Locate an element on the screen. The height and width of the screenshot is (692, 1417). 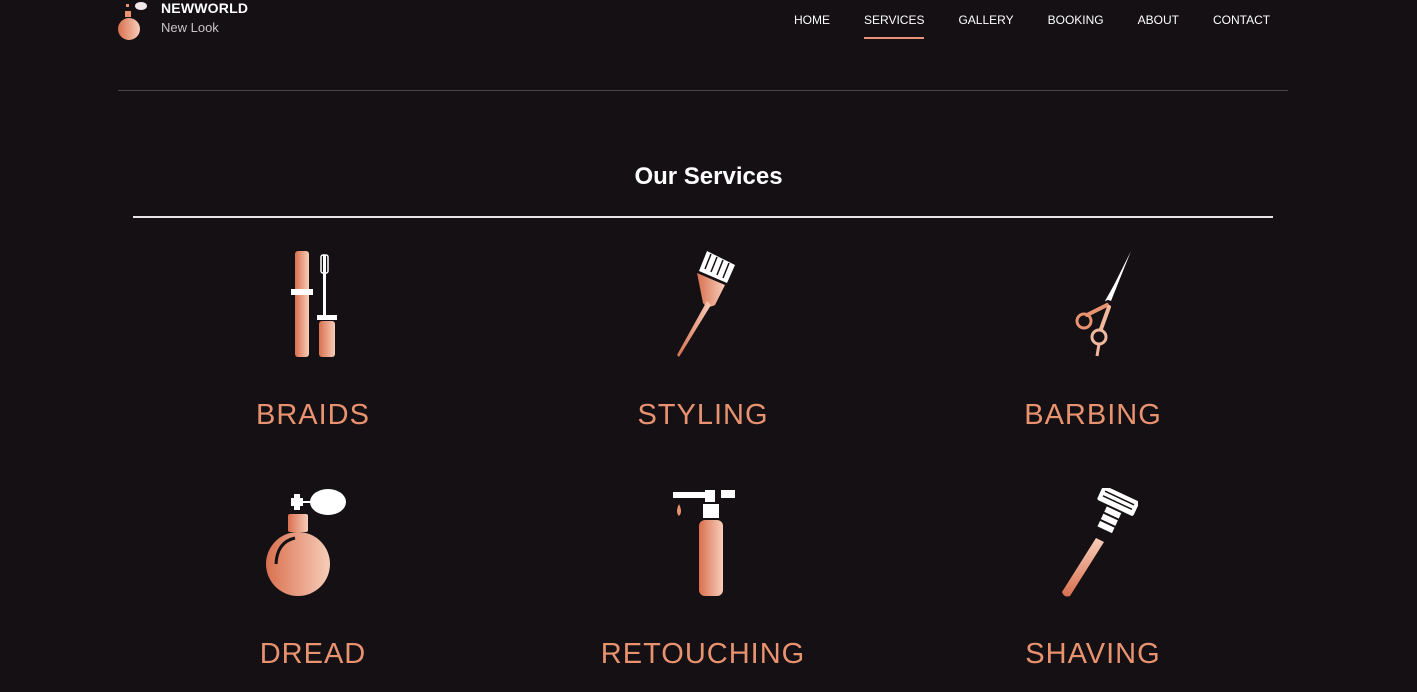
service-label: RETOUCHING is located at coordinates (703, 654).